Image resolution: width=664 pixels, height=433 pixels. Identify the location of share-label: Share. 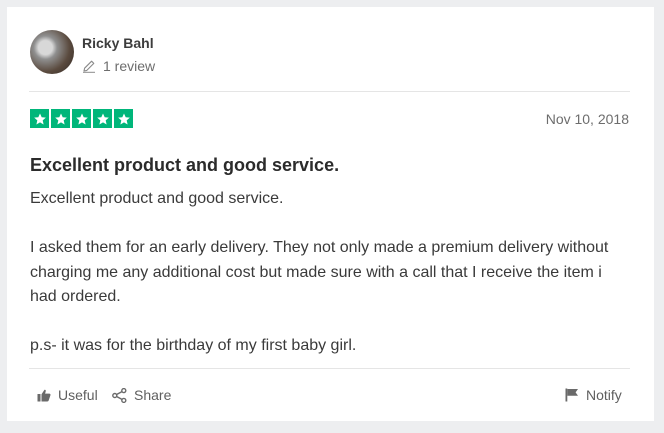
(153, 395).